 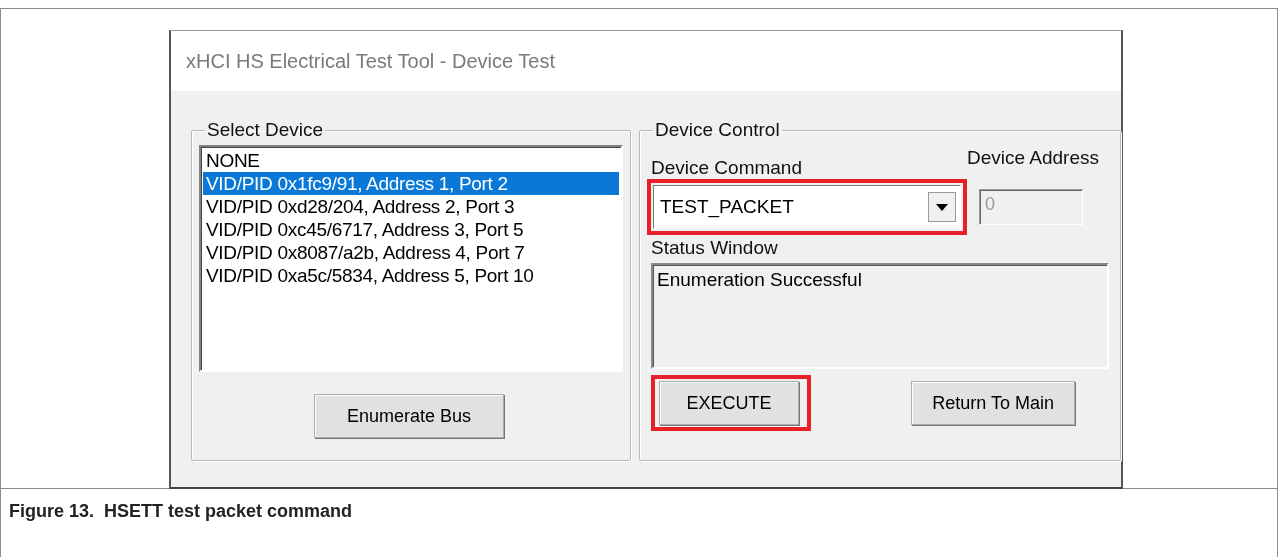 What do you see at coordinates (411, 206) in the screenshot?
I see `device-list-item: VID/PID 0xd28/204, Address 2, Port 3` at bounding box center [411, 206].